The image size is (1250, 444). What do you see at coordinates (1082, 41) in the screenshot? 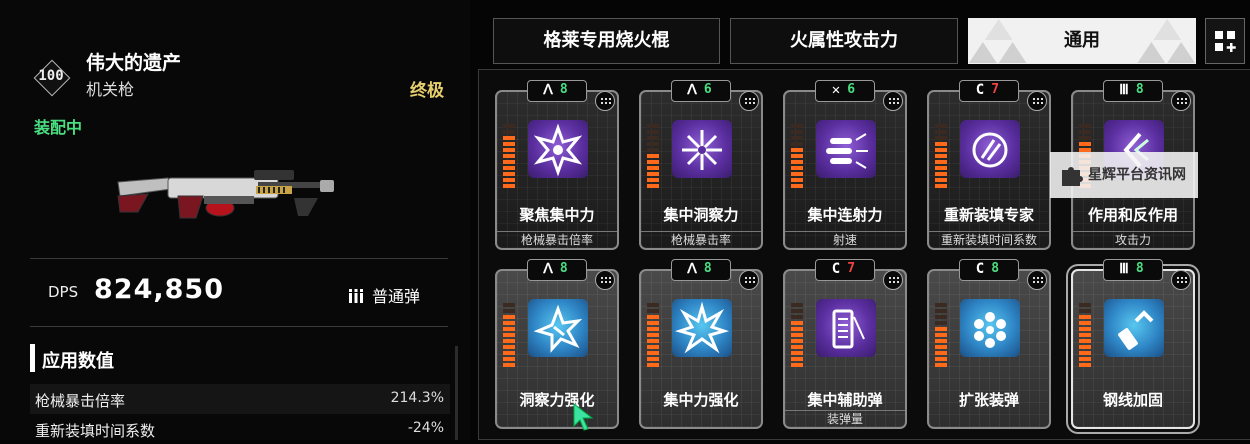
I see `tab-general: 通用` at bounding box center [1082, 41].